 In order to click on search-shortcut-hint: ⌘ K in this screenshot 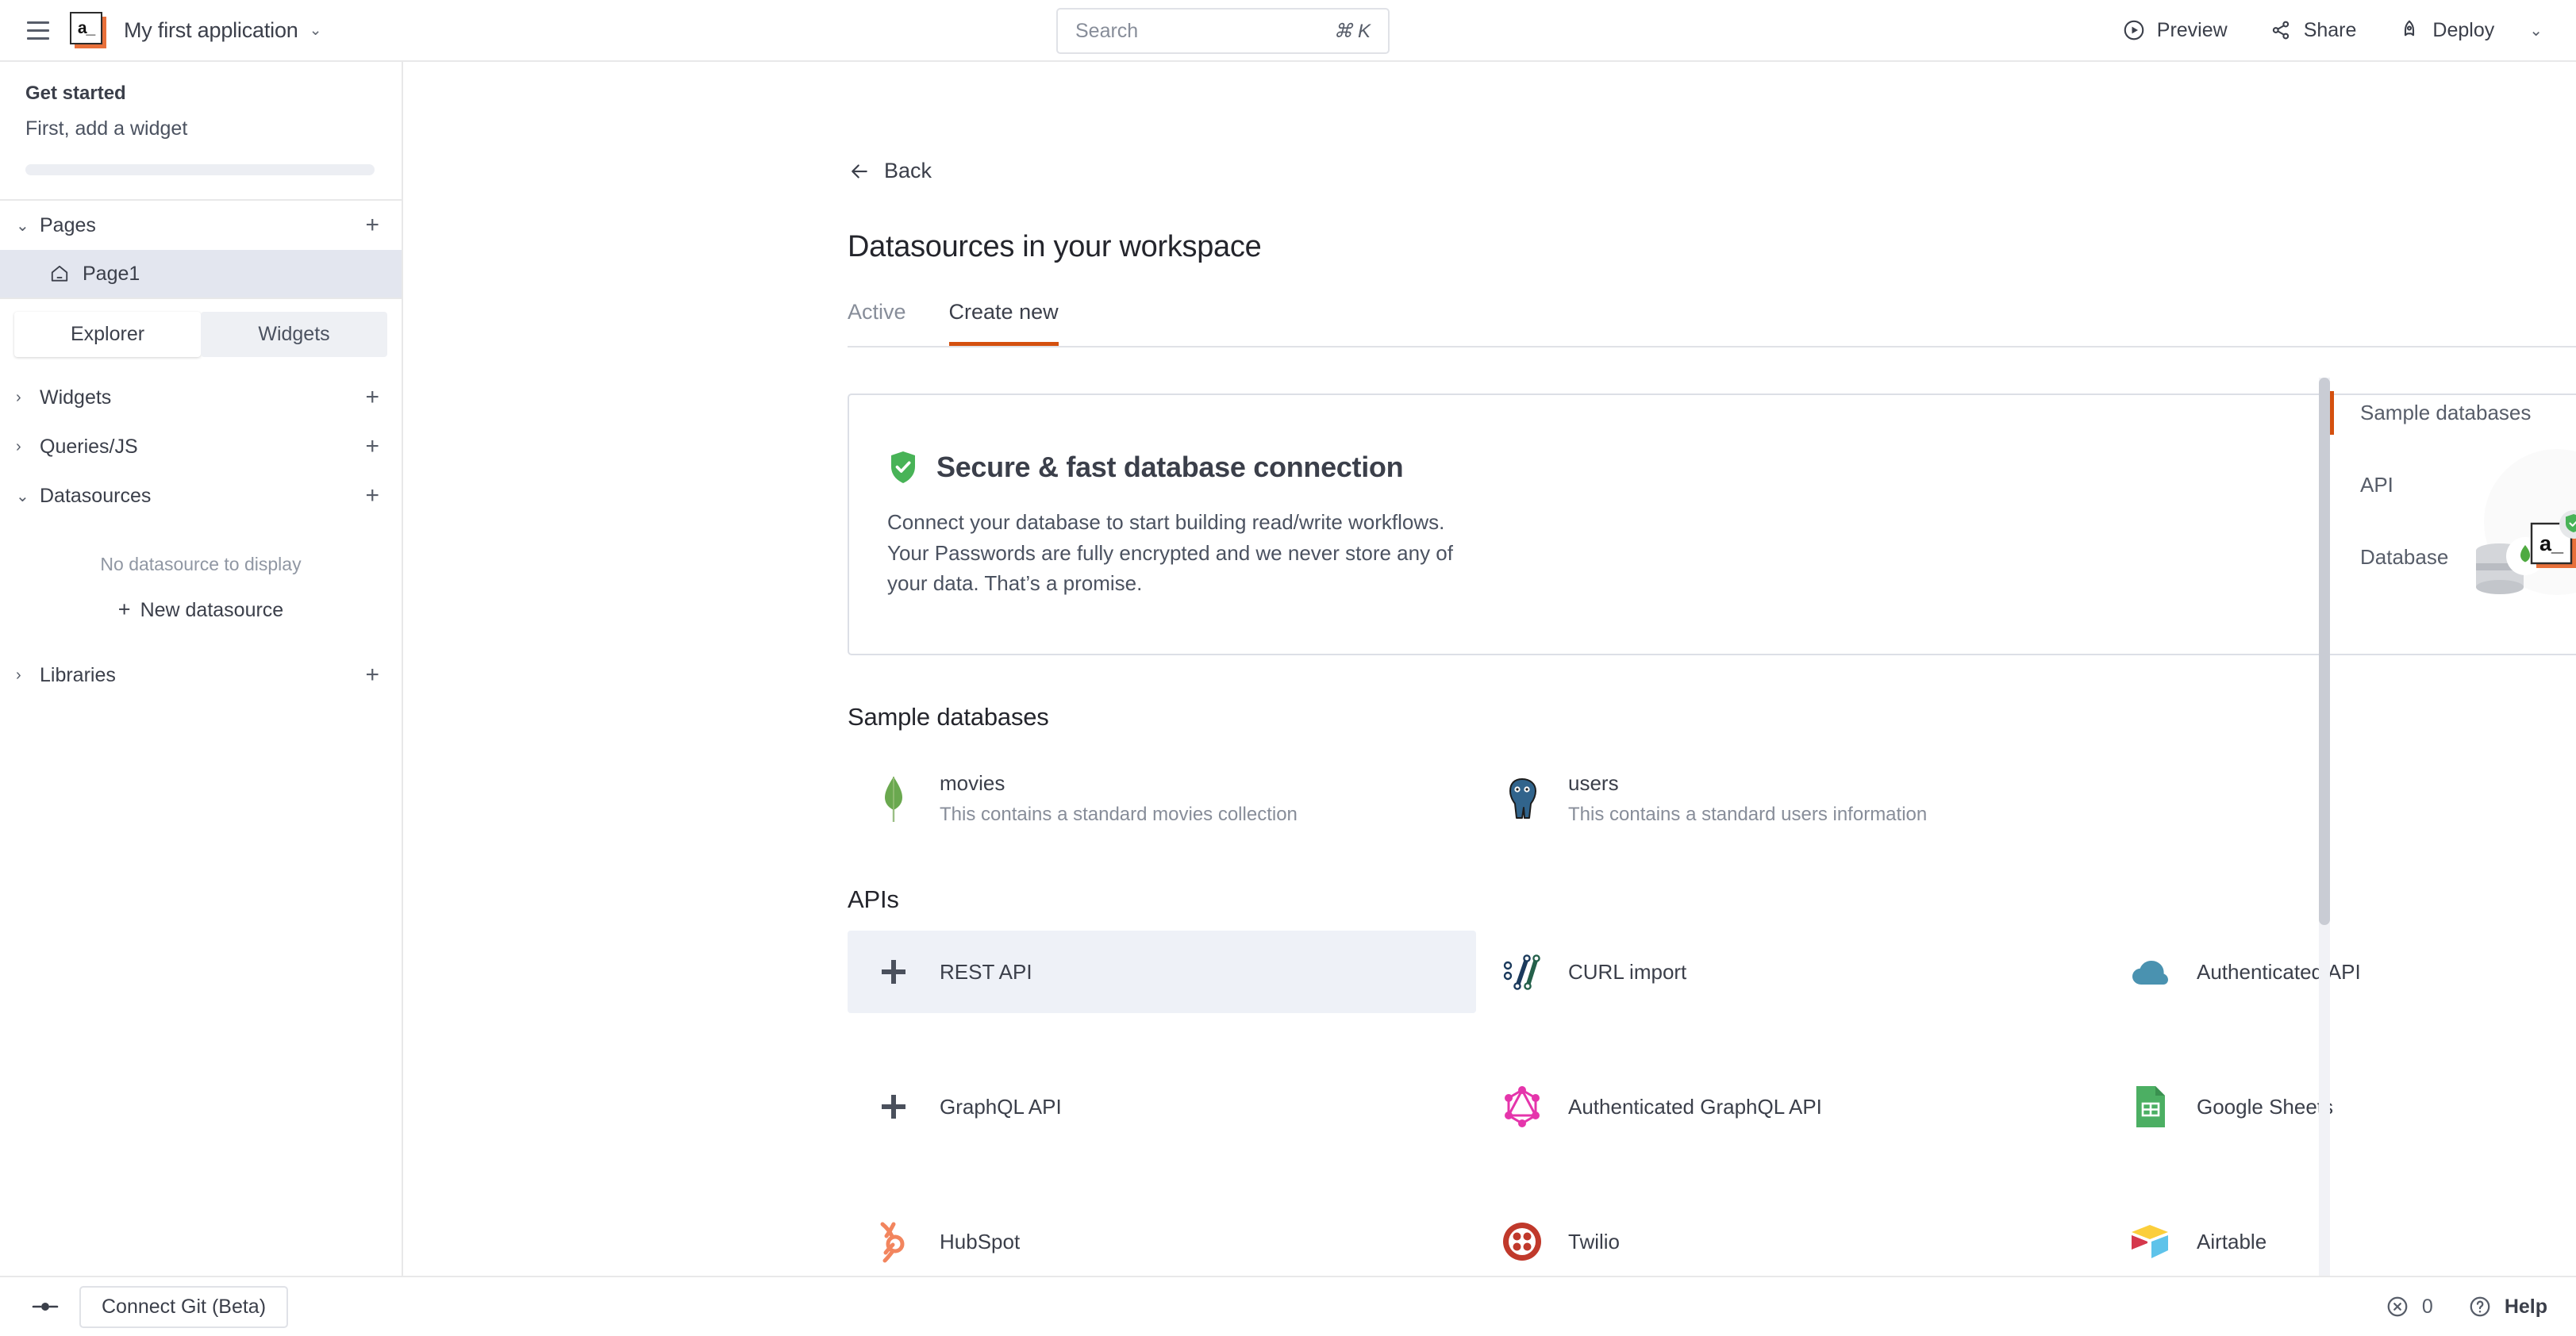, I will do `click(1352, 31)`.